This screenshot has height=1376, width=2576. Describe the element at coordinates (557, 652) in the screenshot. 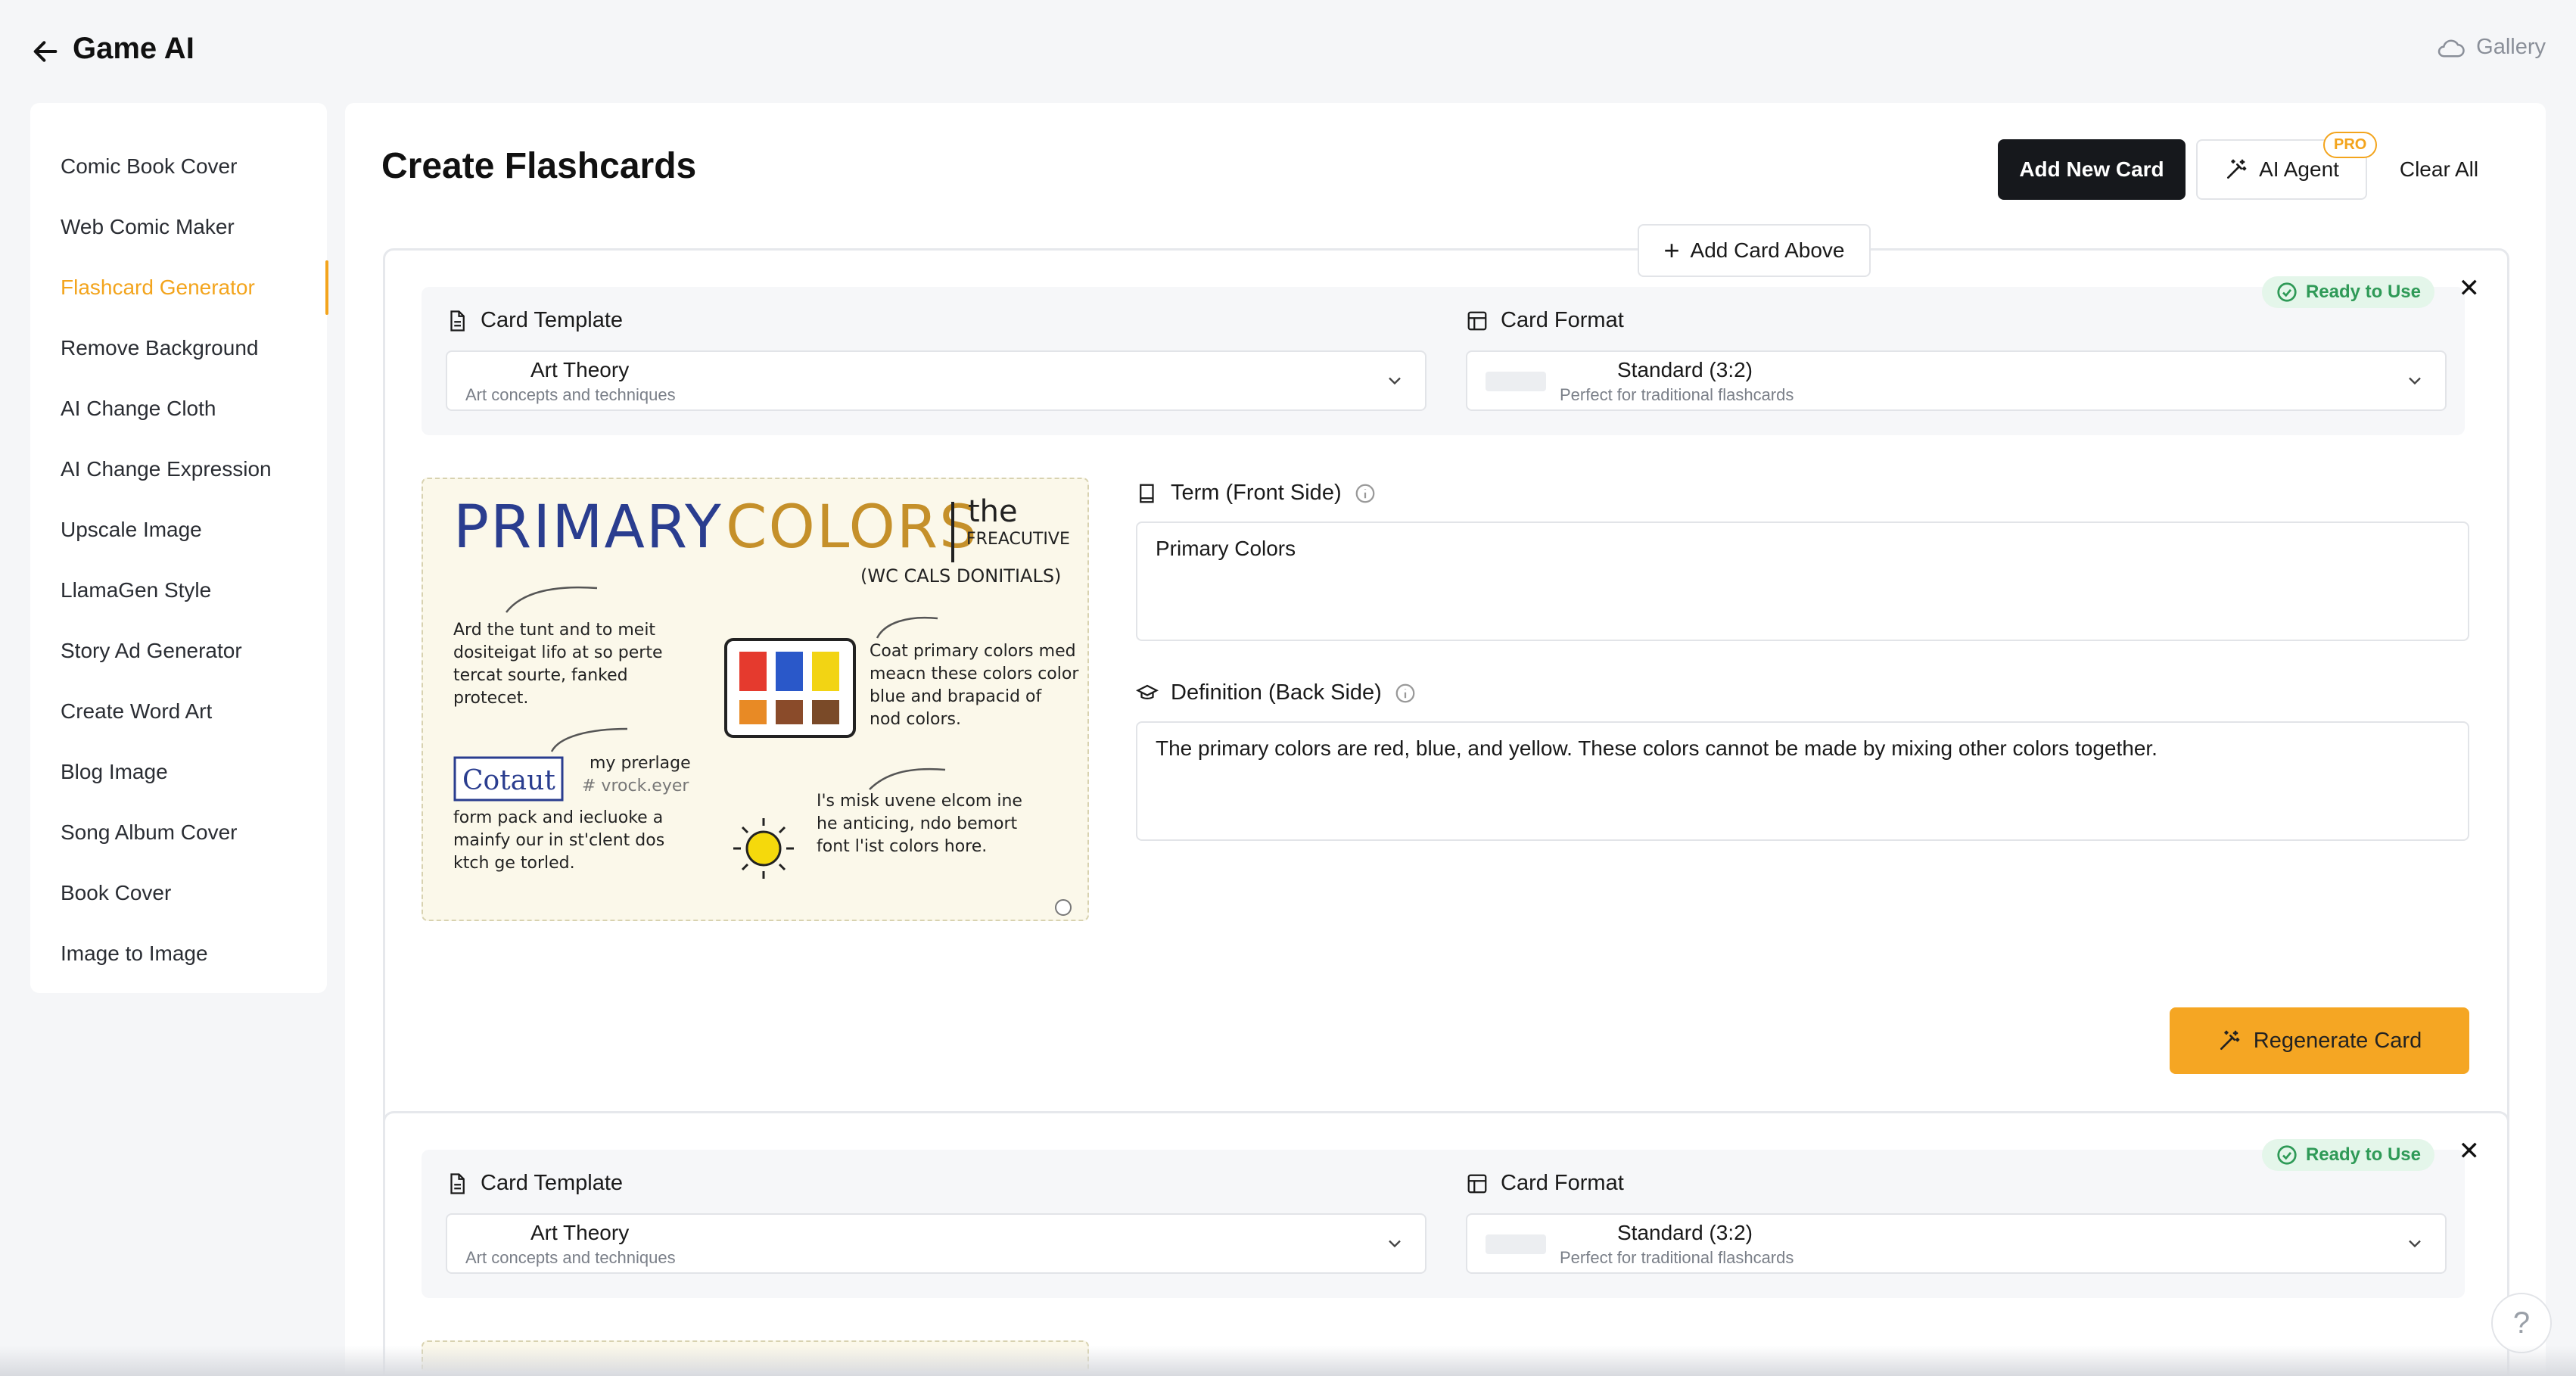

I see `svg-text: dositeigat lifo at so perte` at that location.